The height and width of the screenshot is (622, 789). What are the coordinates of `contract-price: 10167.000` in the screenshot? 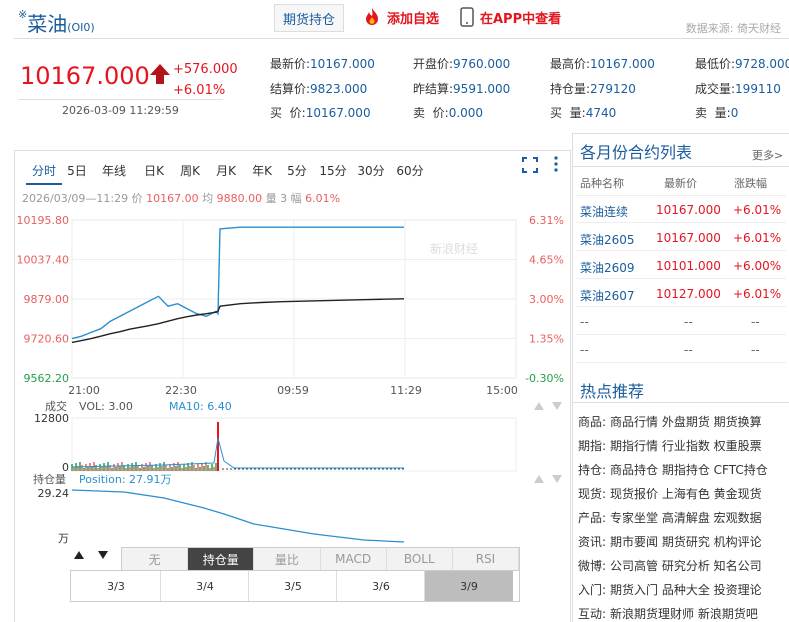 It's located at (688, 238).